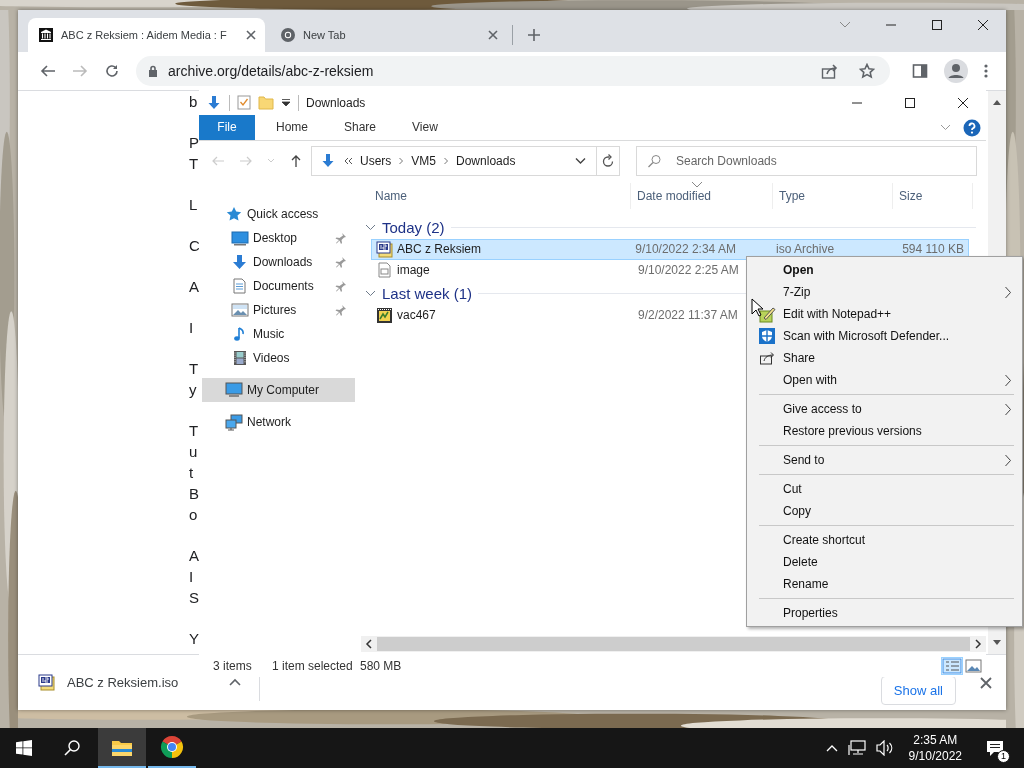  Describe the element at coordinates (884, 584) in the screenshot. I see `menu-item: Rename` at that location.